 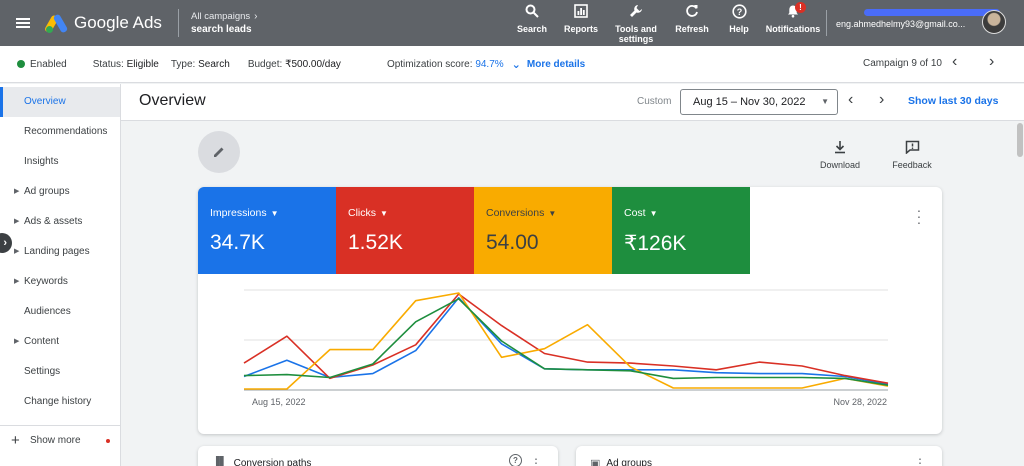 I want to click on conversion-paths-card: ▐▌ Conversion paths ? ⋮, so click(x=378, y=456).